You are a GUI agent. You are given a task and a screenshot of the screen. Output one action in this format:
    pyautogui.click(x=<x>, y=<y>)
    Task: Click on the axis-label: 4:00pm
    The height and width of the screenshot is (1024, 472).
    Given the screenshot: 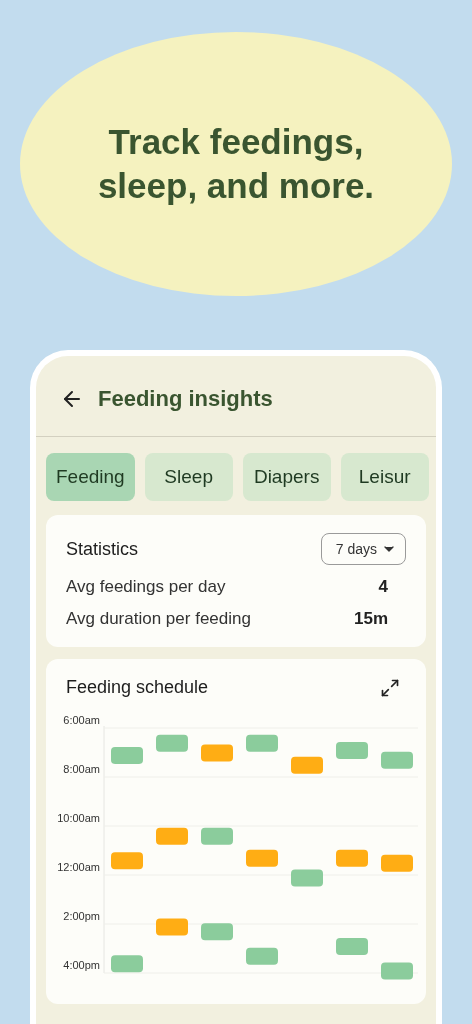 What is the action you would take?
    pyautogui.click(x=81, y=965)
    